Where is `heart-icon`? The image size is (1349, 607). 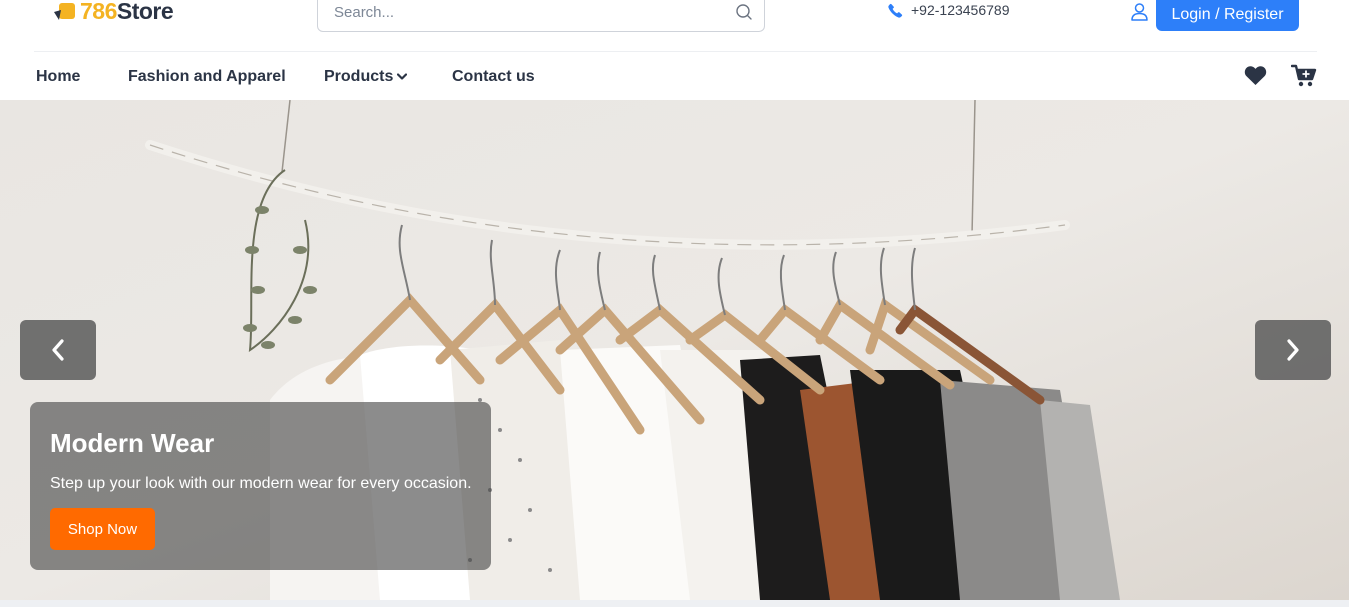
heart-icon is located at coordinates (1255, 78).